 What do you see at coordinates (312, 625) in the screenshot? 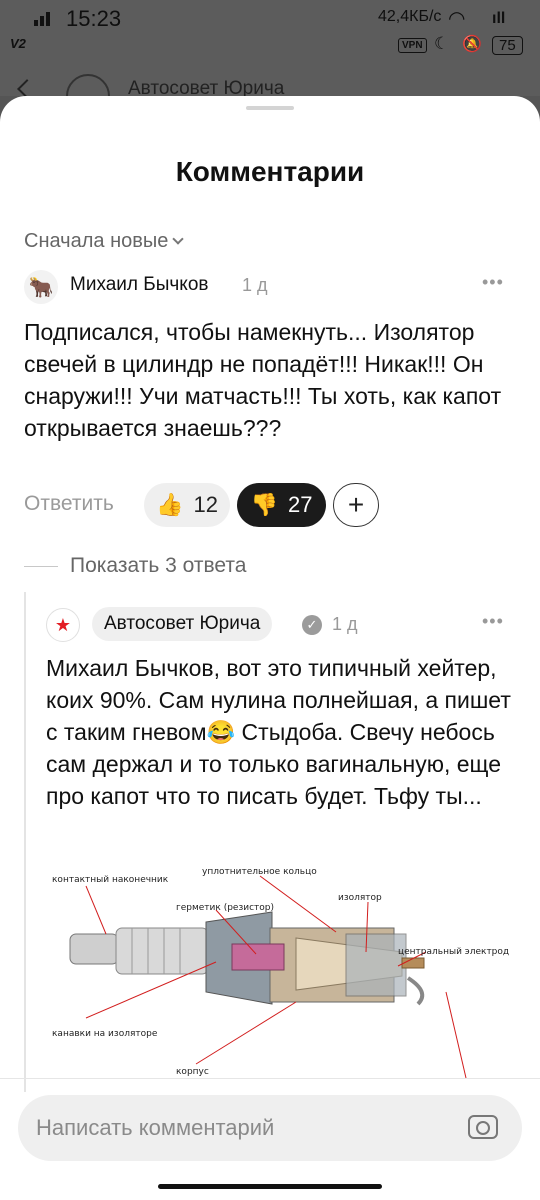
I see `verified-icon: ✓` at bounding box center [312, 625].